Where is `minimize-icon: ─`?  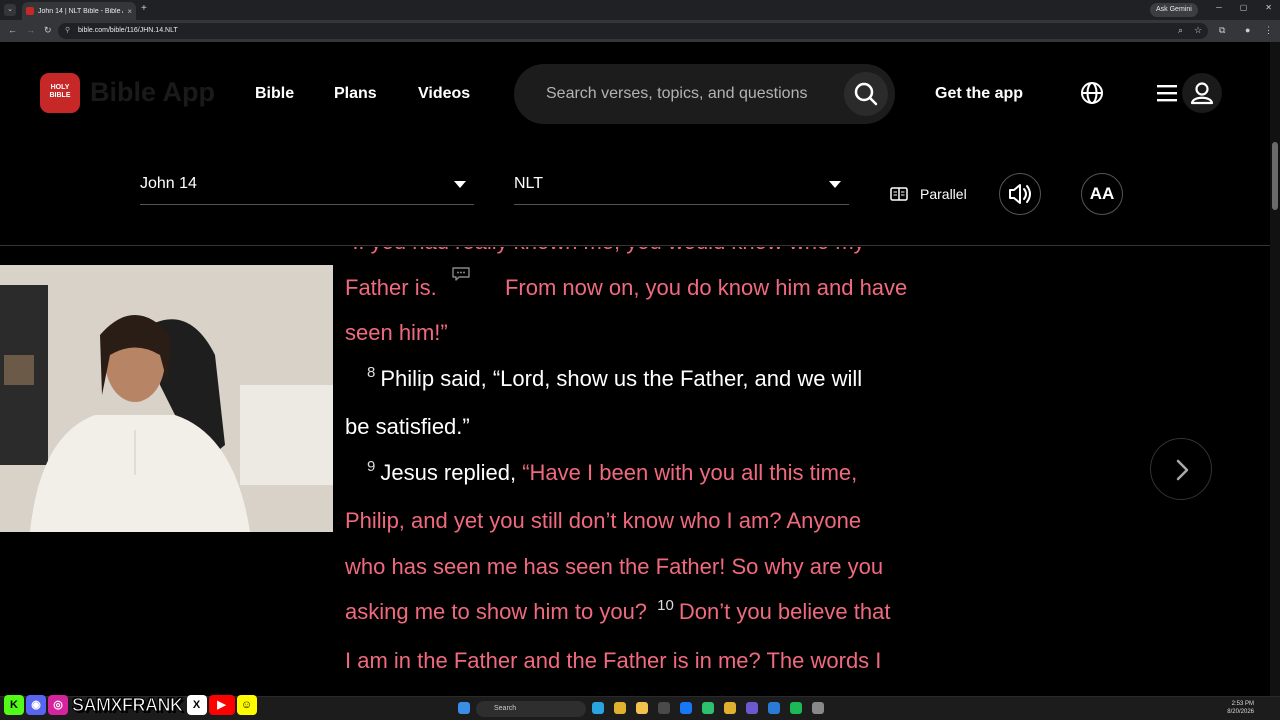
minimize-icon: ─ is located at coordinates (1219, 7).